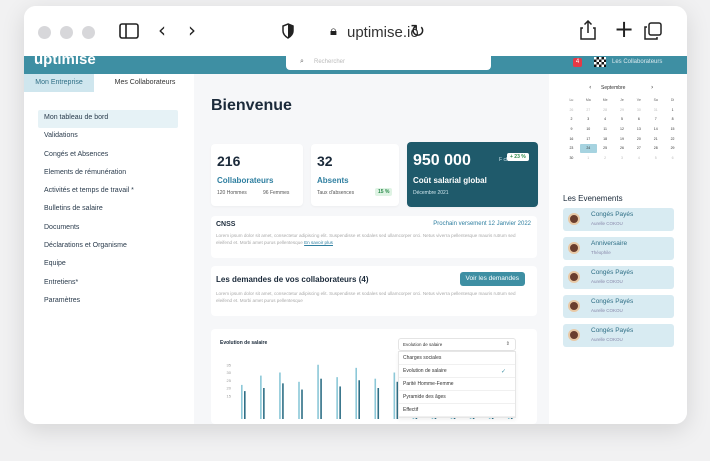  Describe the element at coordinates (108, 265) in the screenshot. I see `sidebar-item-equipe: Equipe` at that location.